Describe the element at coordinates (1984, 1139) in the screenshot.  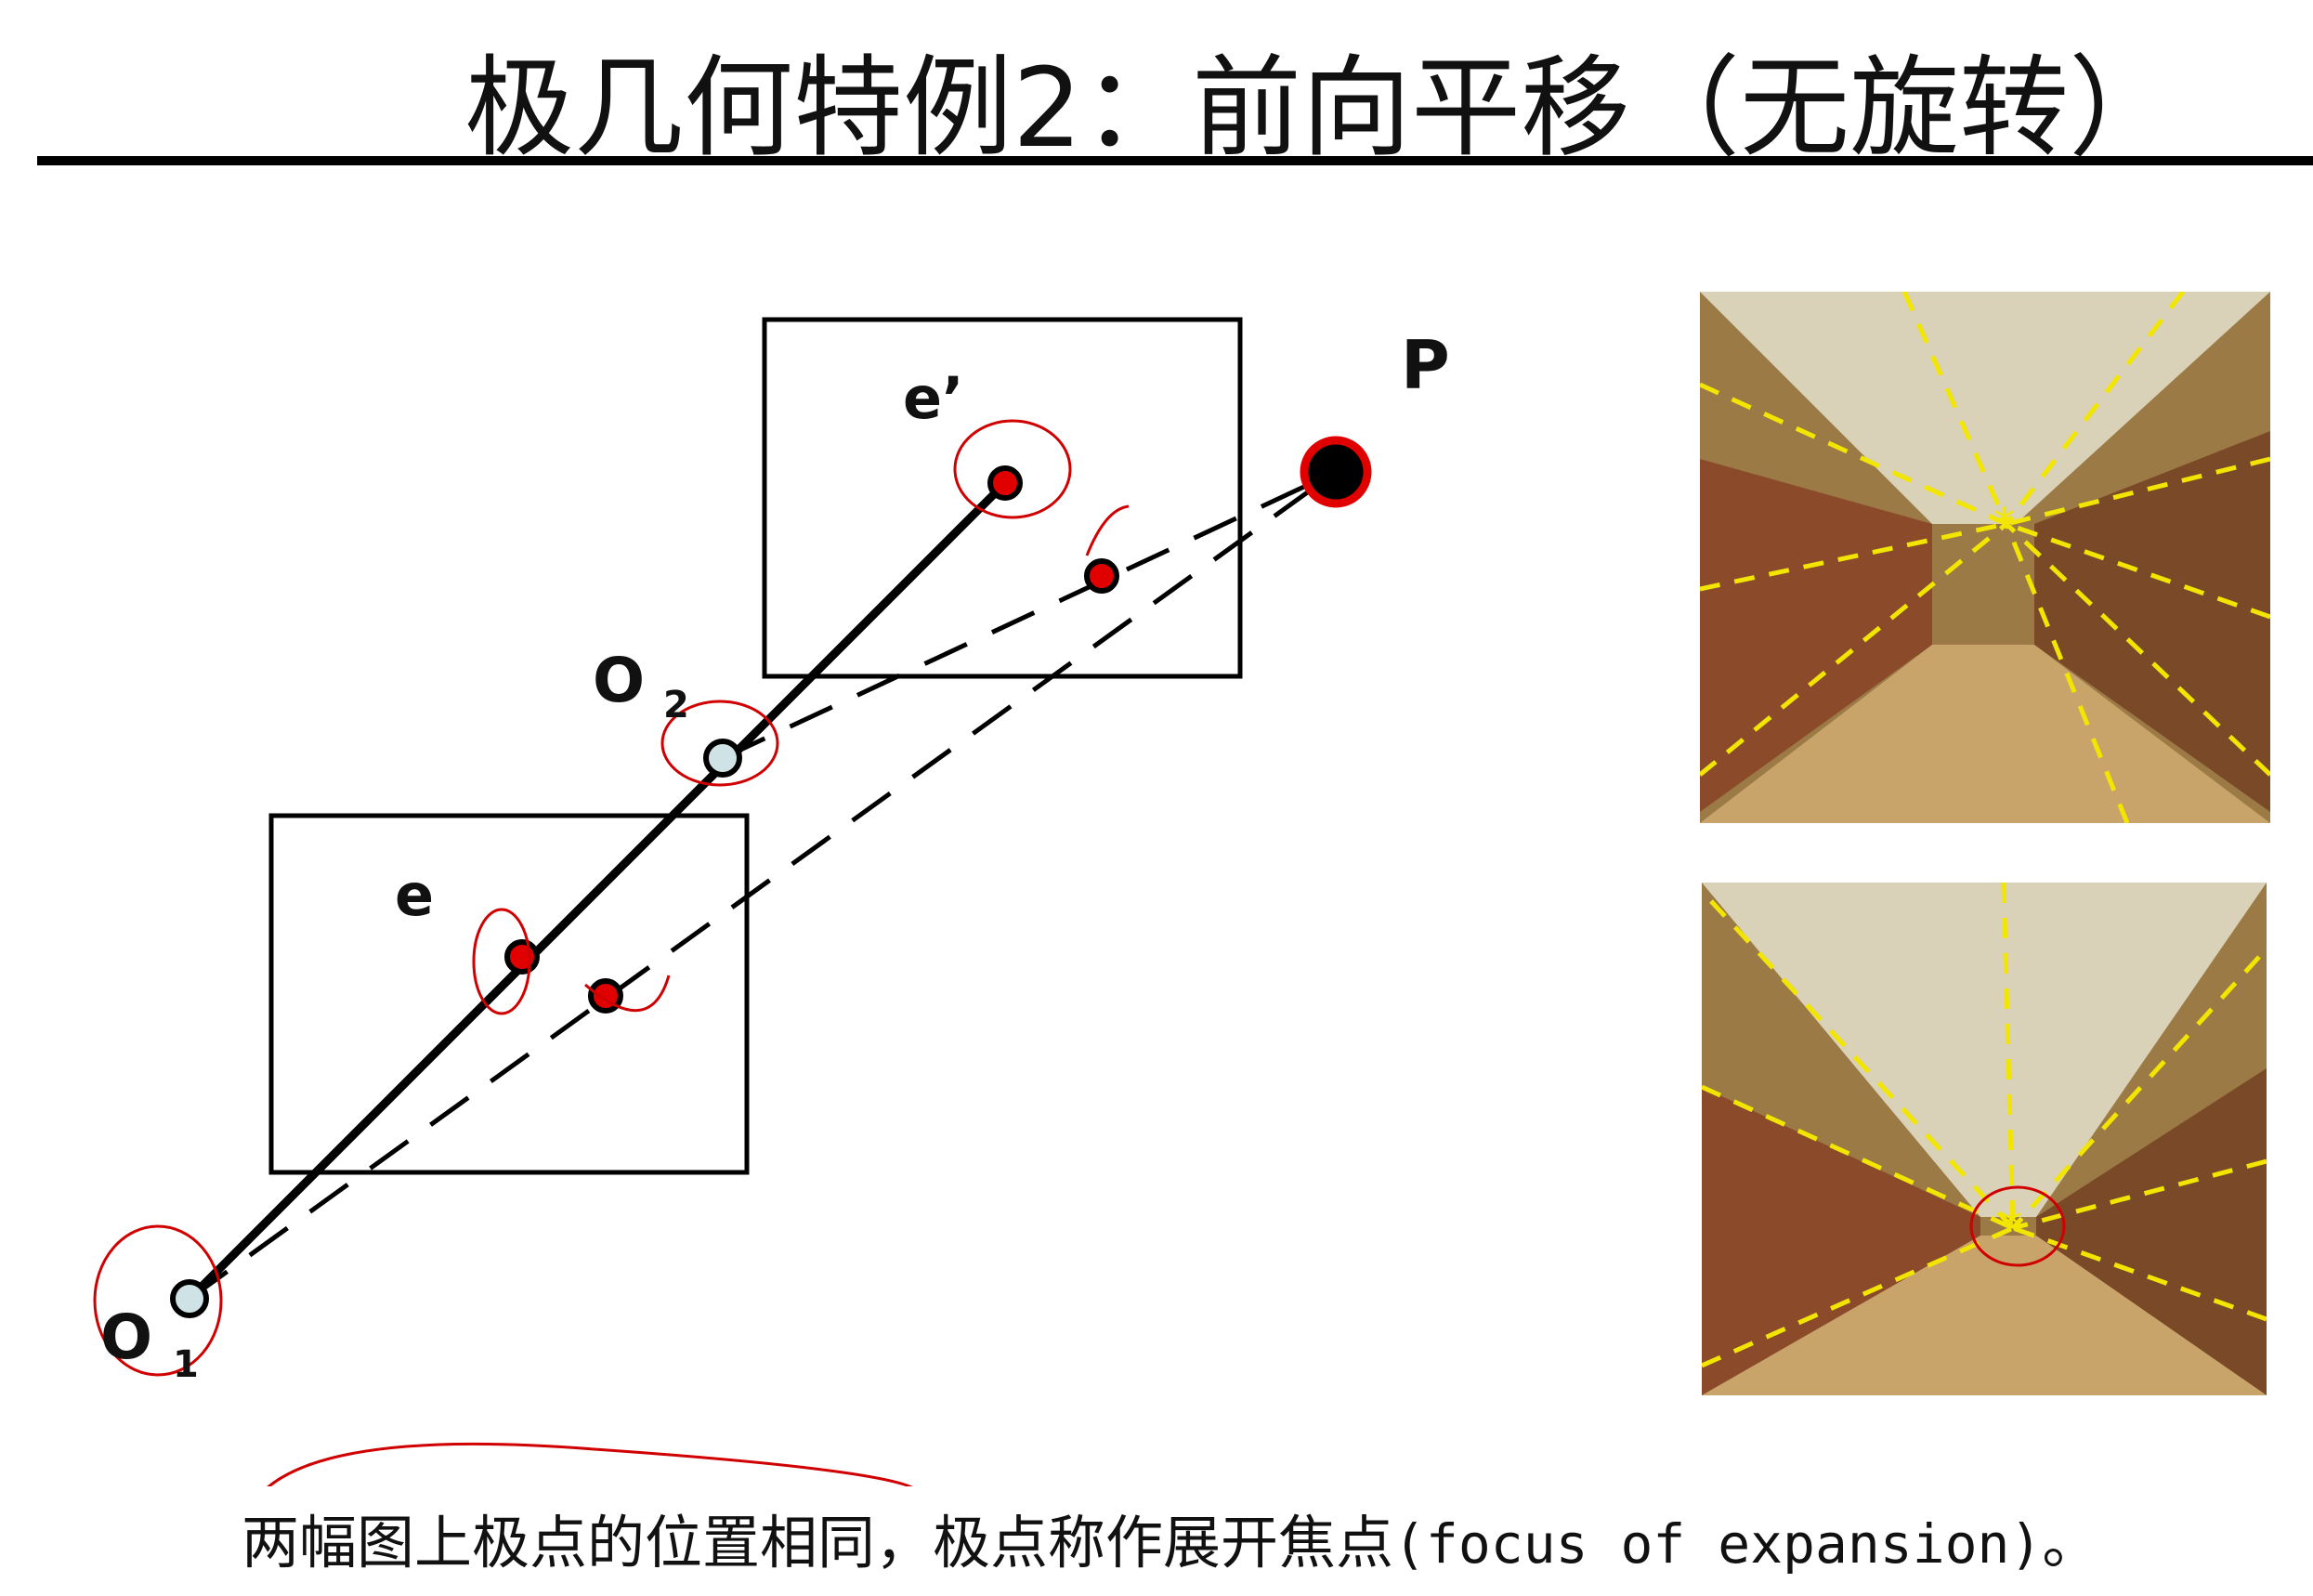
I see `hallway-image-2: *` at that location.